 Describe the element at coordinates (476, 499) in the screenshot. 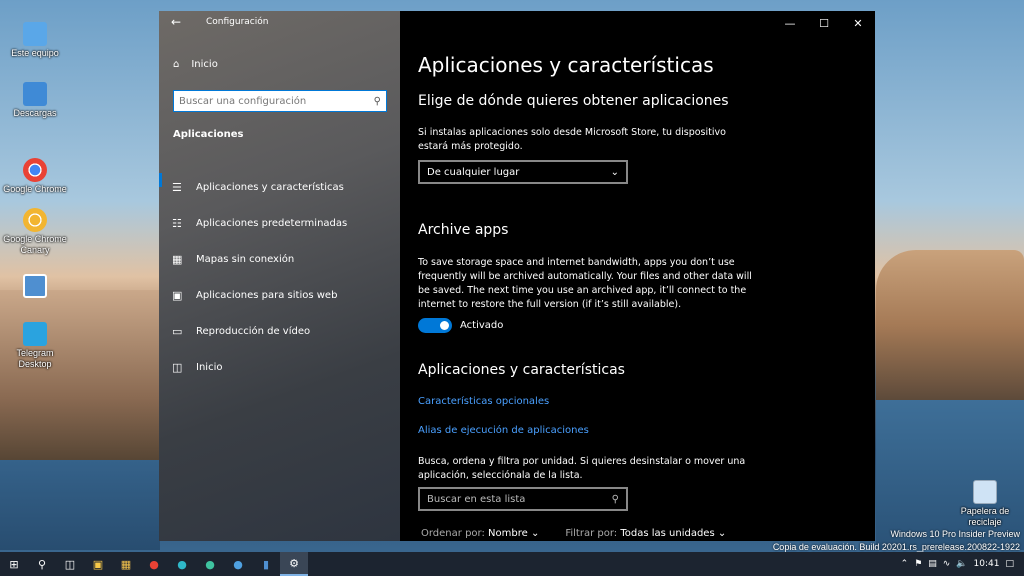

I see `list-search-placeholder: Buscar en esta lista` at that location.